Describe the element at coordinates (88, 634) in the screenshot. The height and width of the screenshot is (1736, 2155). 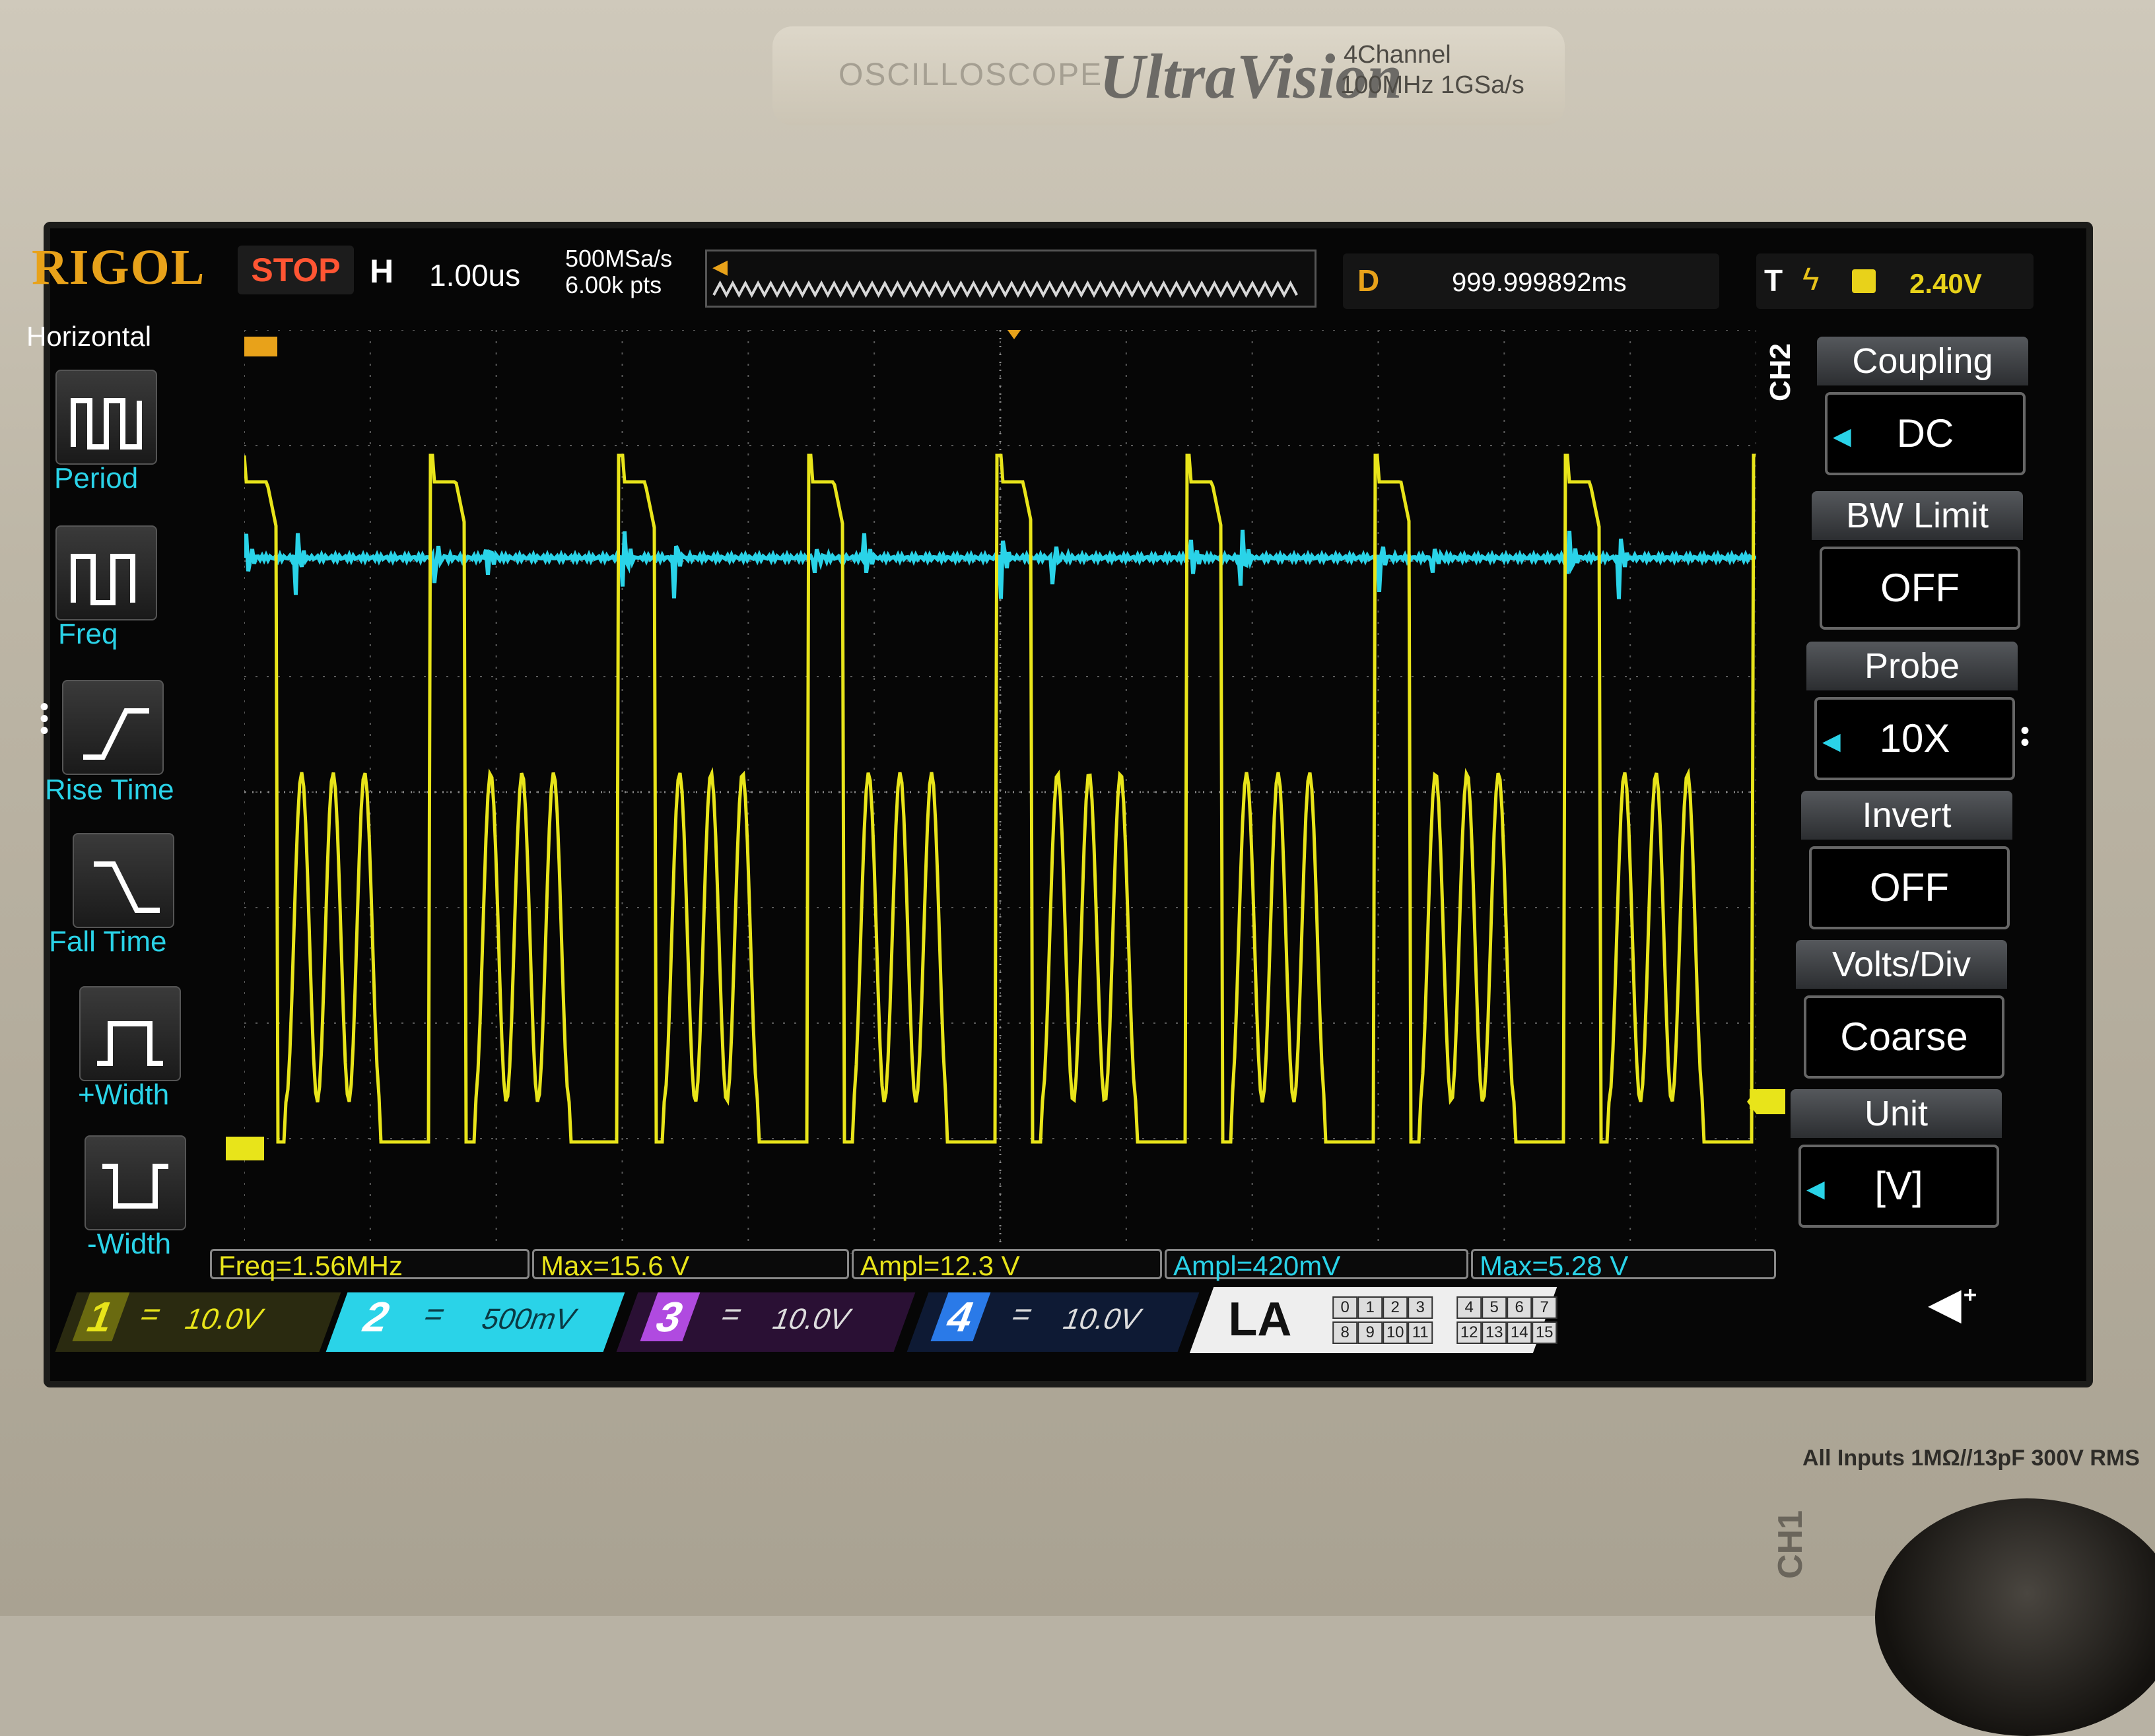
I see `measure-label: Freq` at that location.